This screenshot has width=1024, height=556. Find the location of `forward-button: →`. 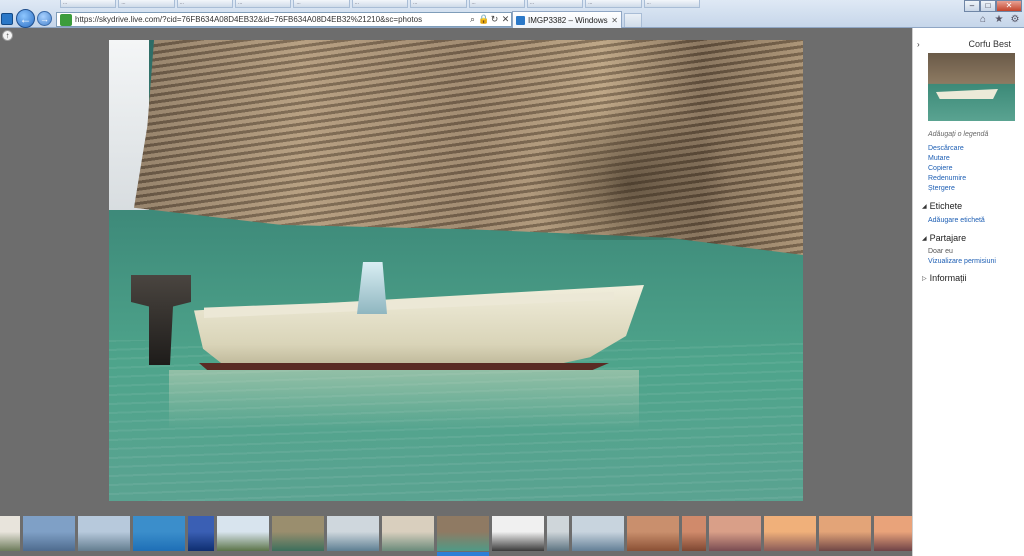

forward-button: → is located at coordinates (44, 18).